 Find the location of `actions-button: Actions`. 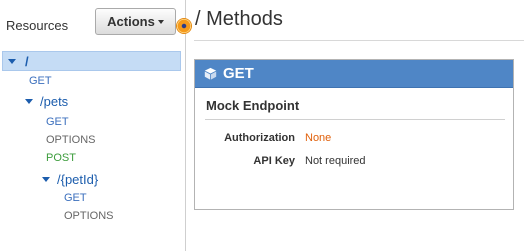

actions-button: Actions is located at coordinates (135, 21).